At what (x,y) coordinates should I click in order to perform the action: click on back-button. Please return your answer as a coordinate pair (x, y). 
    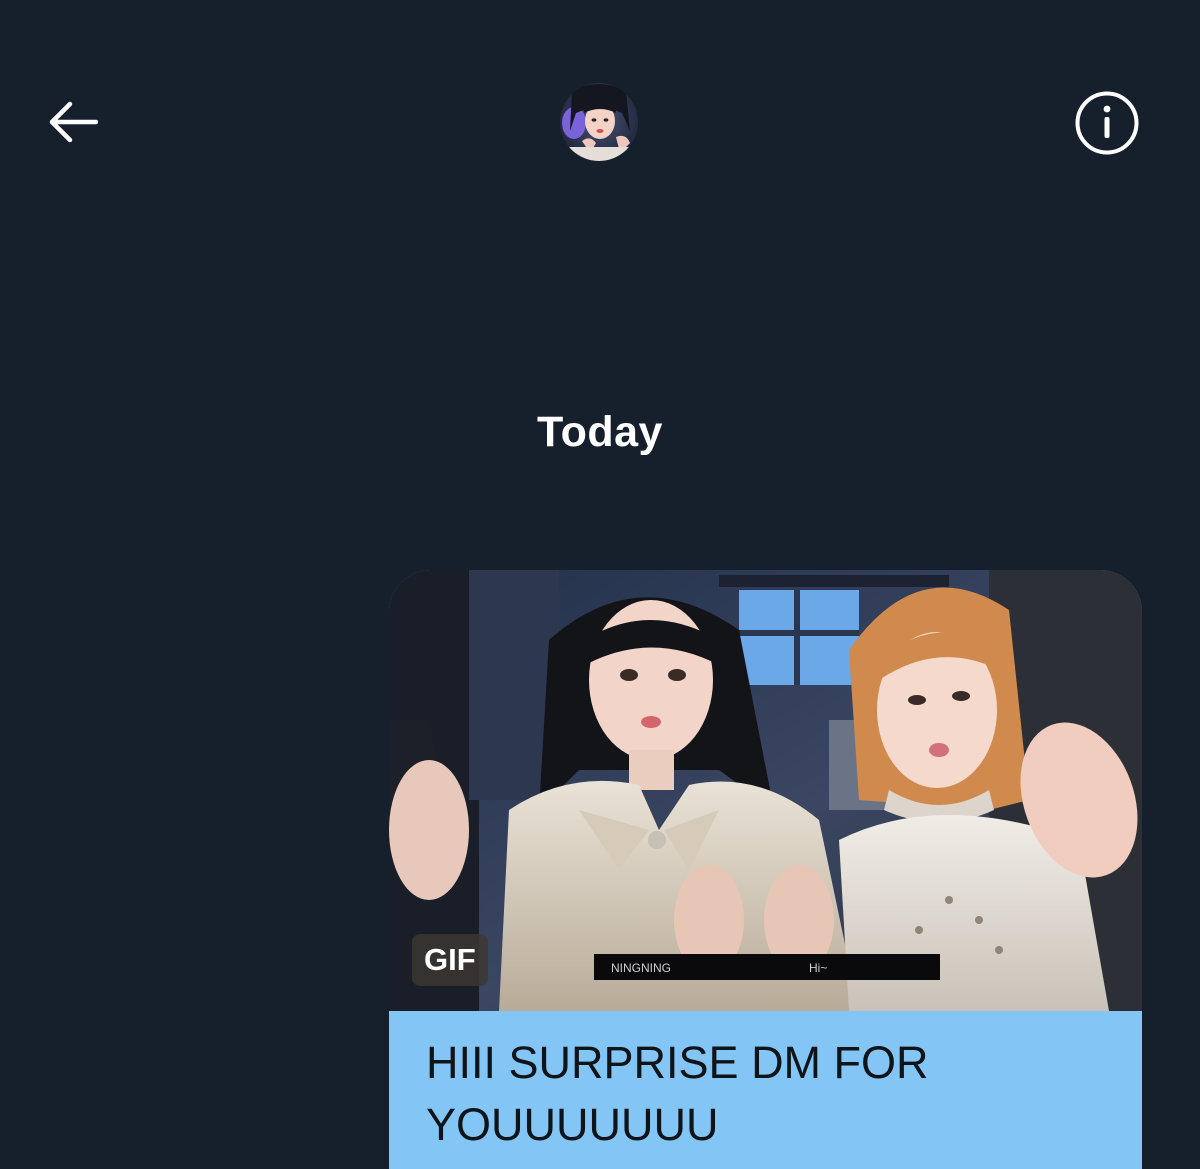
    Looking at the image, I should click on (70, 122).